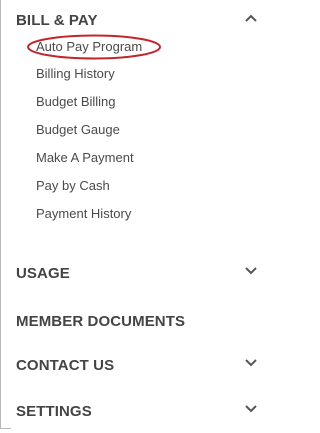  I want to click on menu-item-make-a-payment: Make A Payment, so click(85, 157).